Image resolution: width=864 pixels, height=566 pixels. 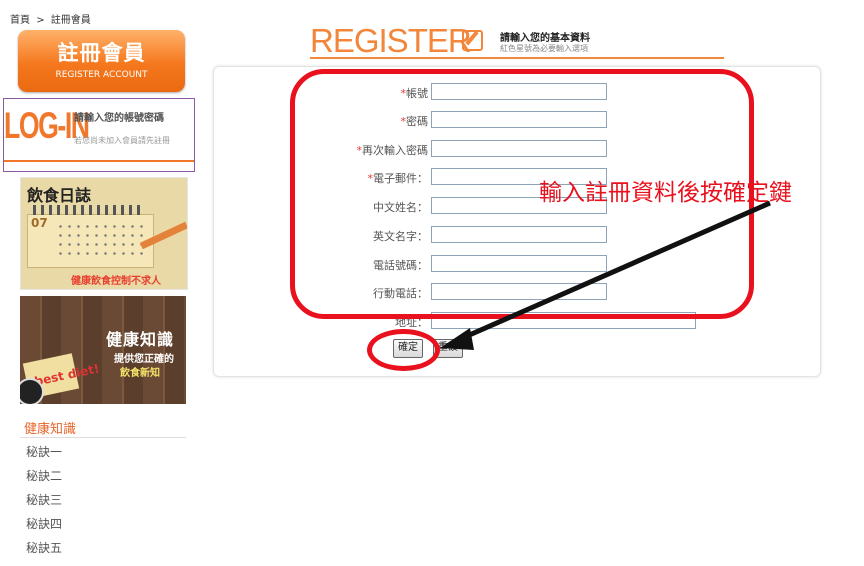 I want to click on arrow-head, so click(x=457, y=339).